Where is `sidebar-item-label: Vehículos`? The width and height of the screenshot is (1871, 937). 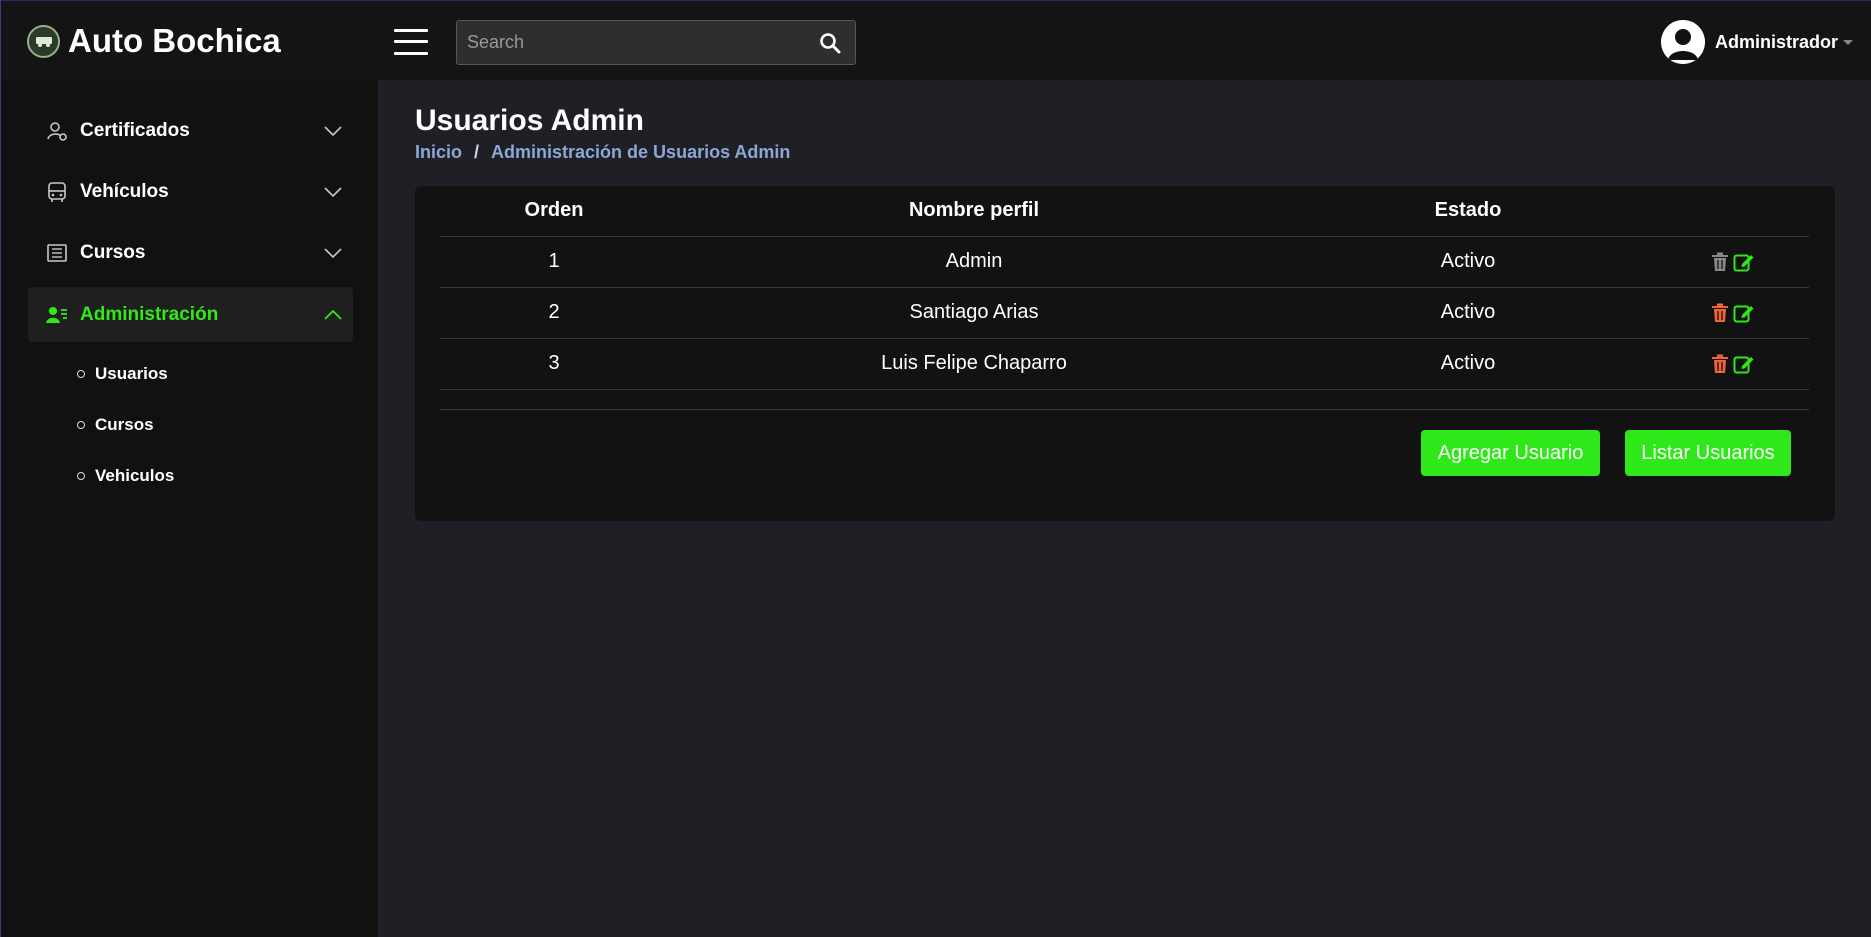 sidebar-item-label: Vehículos is located at coordinates (124, 191).